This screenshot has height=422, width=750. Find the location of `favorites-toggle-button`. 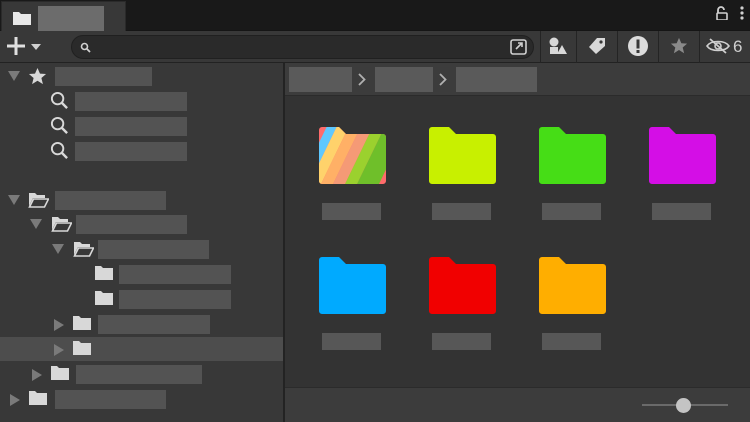

favorites-toggle-button is located at coordinates (679, 47).